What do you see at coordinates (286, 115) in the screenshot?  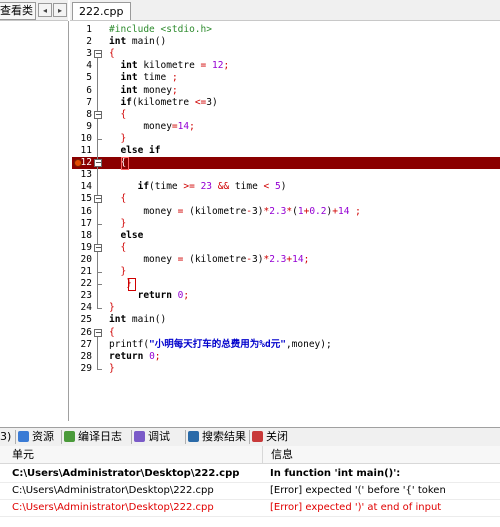 I see `code-line: 8 {` at bounding box center [286, 115].